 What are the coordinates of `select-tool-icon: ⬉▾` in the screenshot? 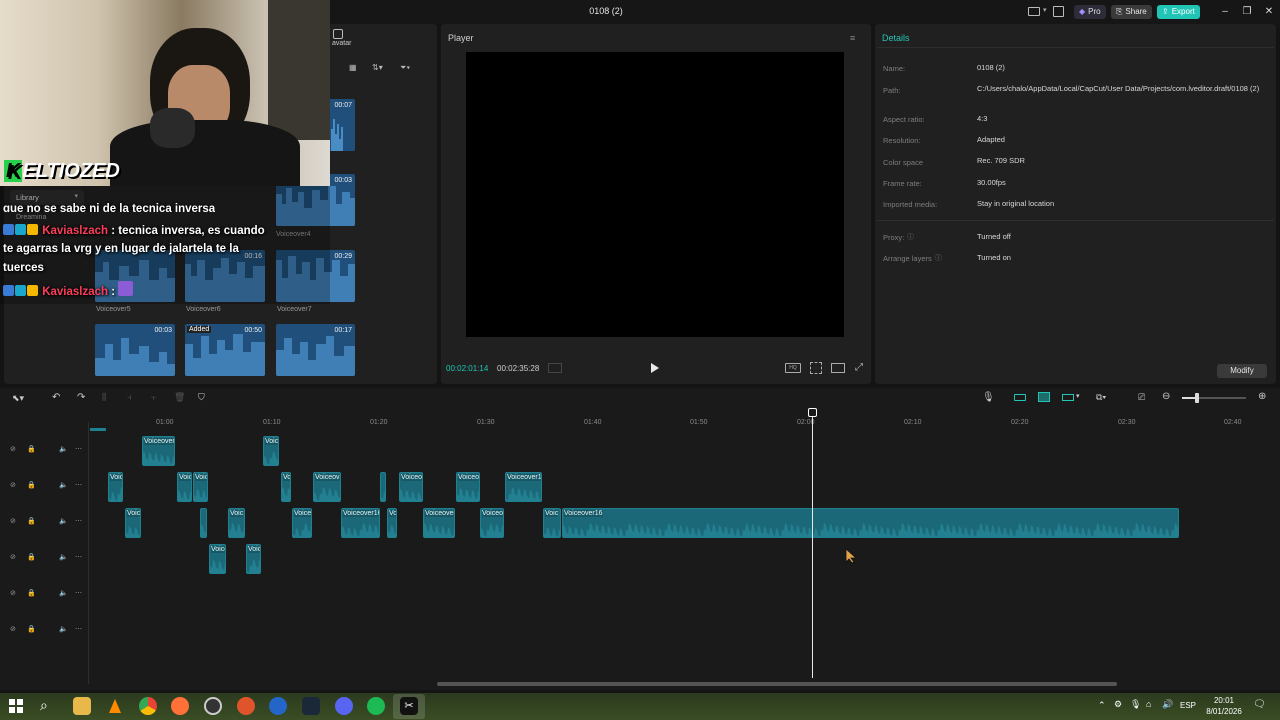 It's located at (18, 398).